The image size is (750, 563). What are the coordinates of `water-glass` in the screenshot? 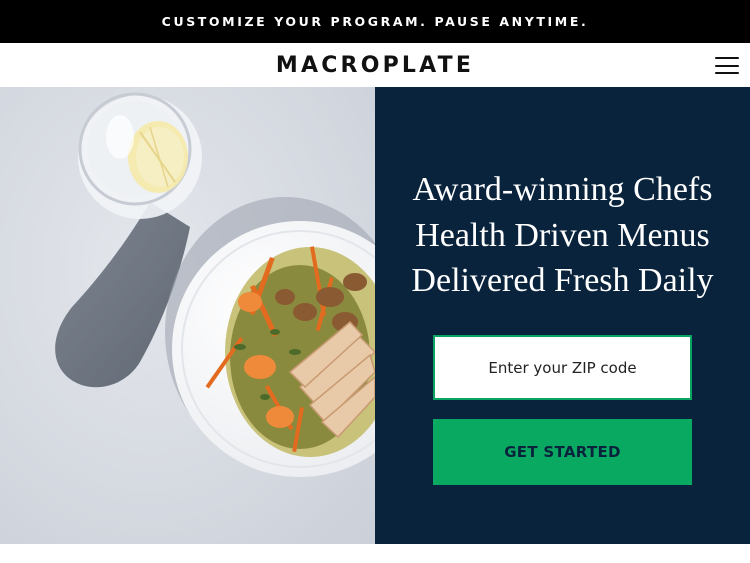 It's located at (140, 155).